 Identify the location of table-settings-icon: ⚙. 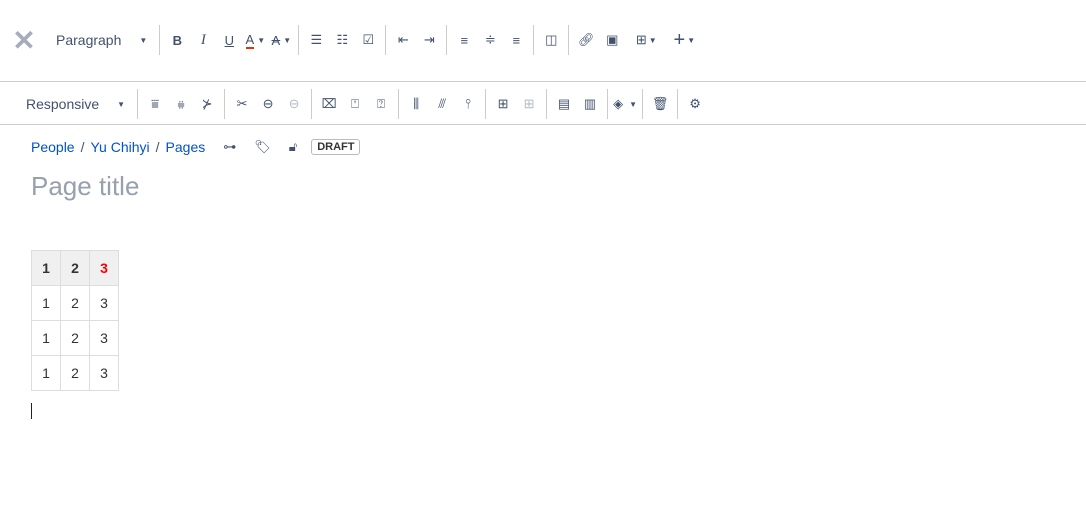
(695, 104).